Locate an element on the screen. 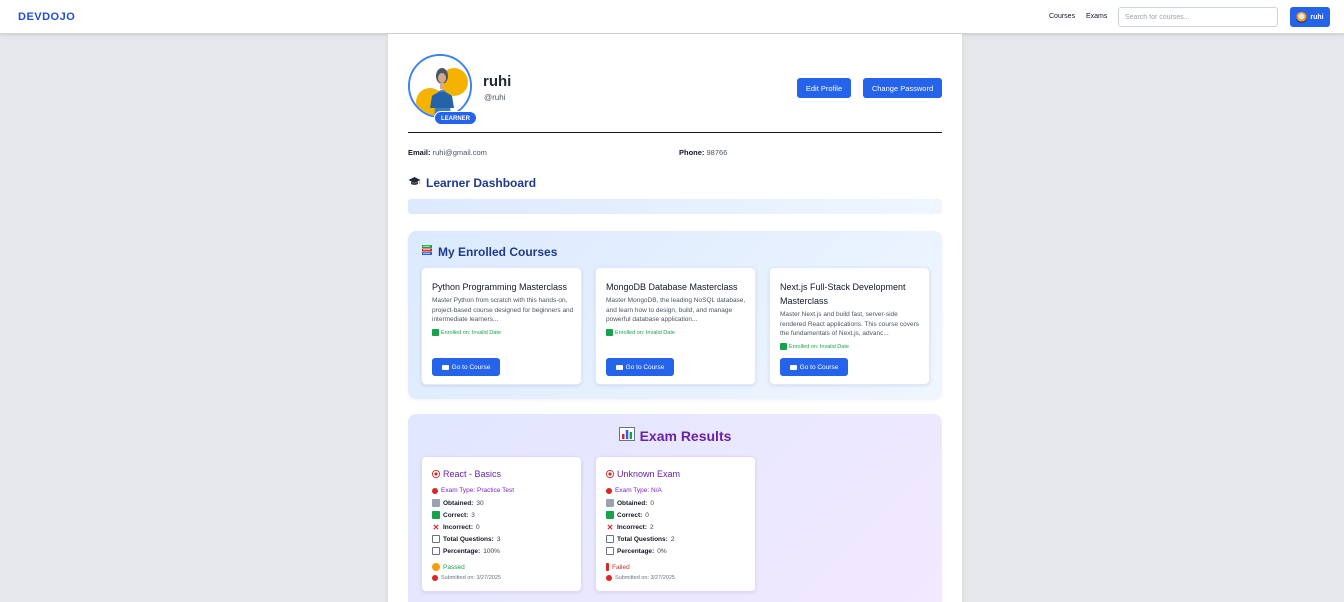  total-questions-row: Total Questions: 3 is located at coordinates (466, 539).